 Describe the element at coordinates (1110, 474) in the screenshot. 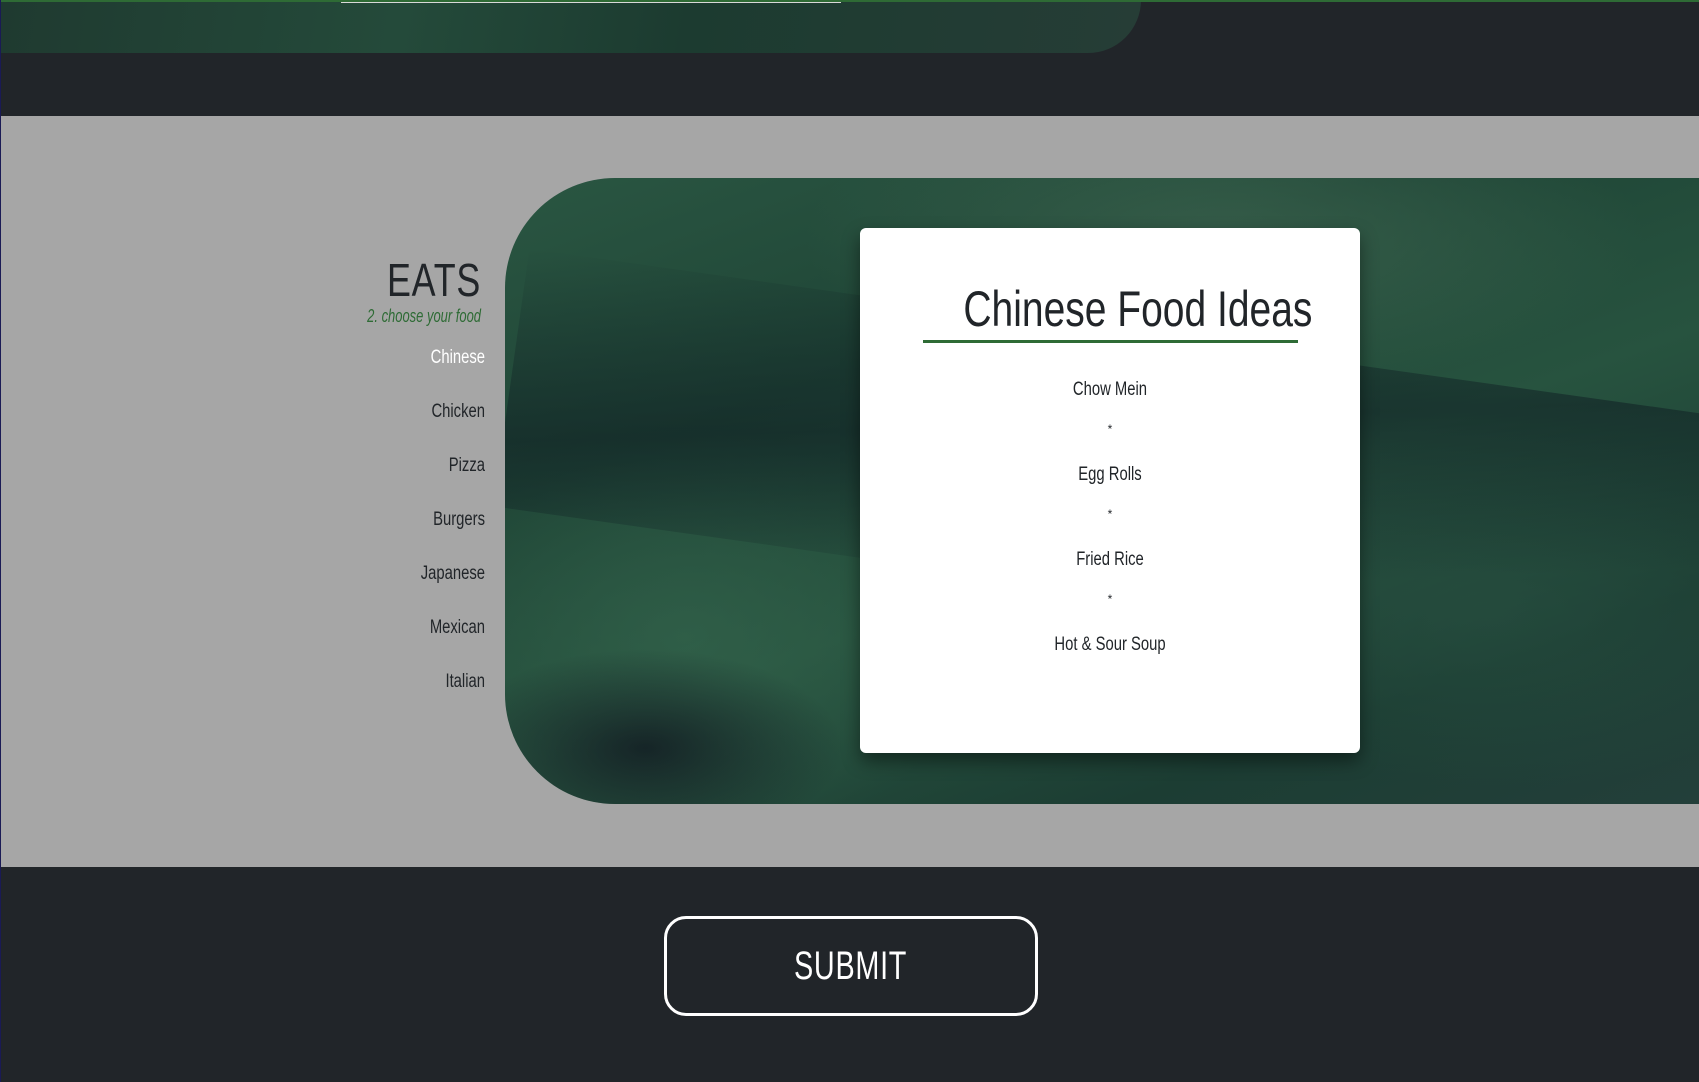

I see `list-item: Egg Rolls` at that location.